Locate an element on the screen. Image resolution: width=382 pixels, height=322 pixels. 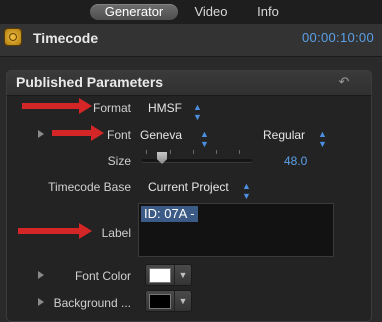
font-family-value: Geneva is located at coordinates (161, 135).